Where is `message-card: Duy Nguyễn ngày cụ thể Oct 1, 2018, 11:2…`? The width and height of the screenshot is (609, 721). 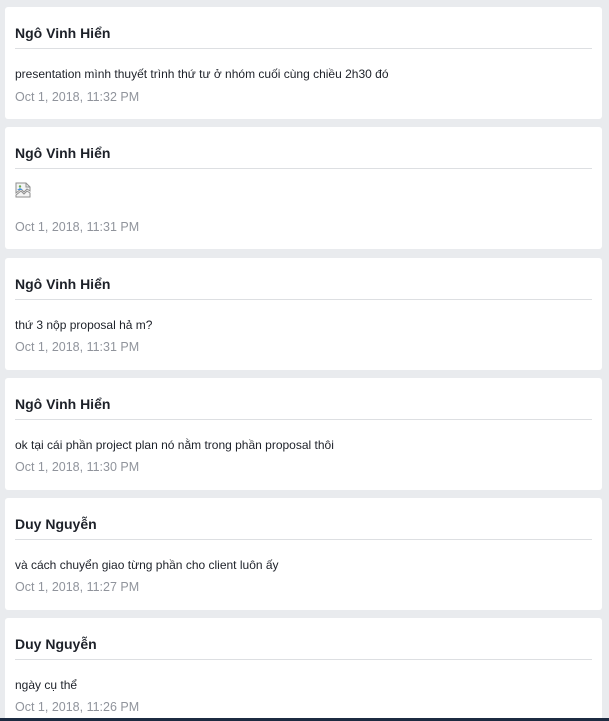
message-card: Duy Nguyễn ngày cụ thể Oct 1, 2018, 11:2… is located at coordinates (303, 669).